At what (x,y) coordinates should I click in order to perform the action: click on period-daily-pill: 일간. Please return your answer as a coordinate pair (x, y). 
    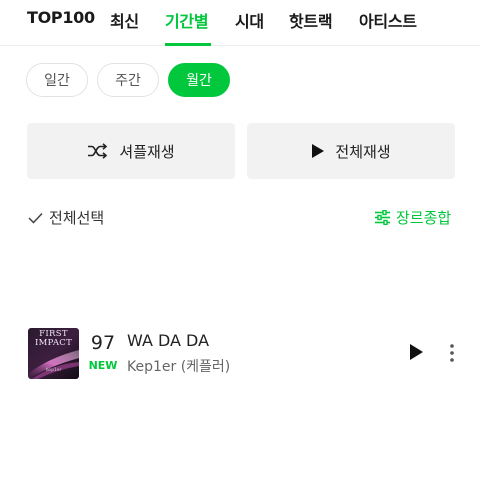
    Looking at the image, I should click on (57, 80).